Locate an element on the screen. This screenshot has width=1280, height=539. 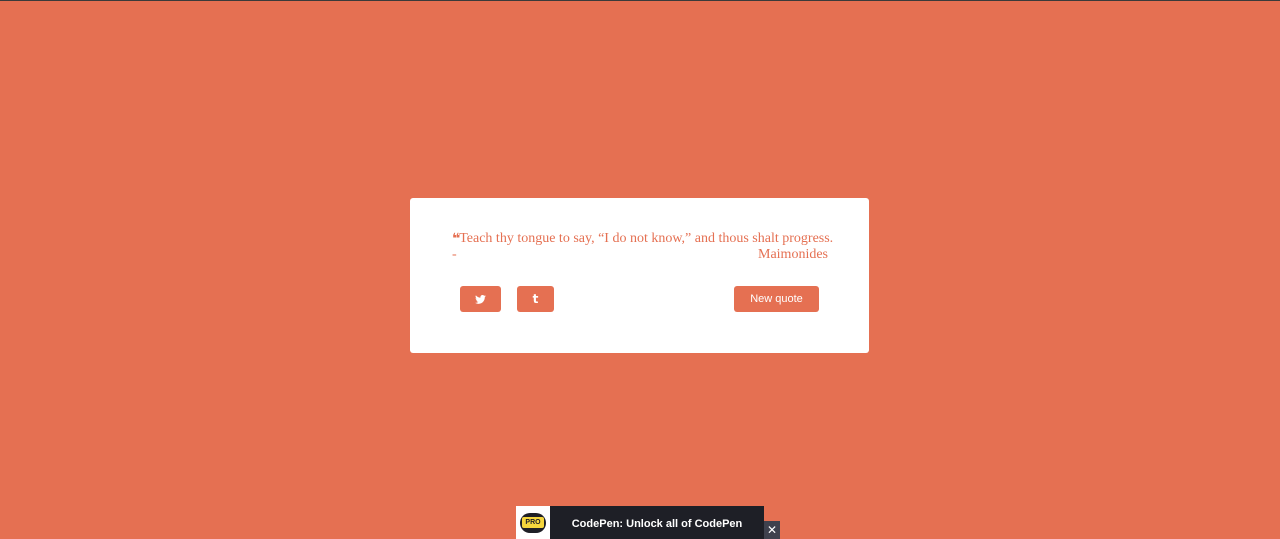
twitter-icon is located at coordinates (480, 299).